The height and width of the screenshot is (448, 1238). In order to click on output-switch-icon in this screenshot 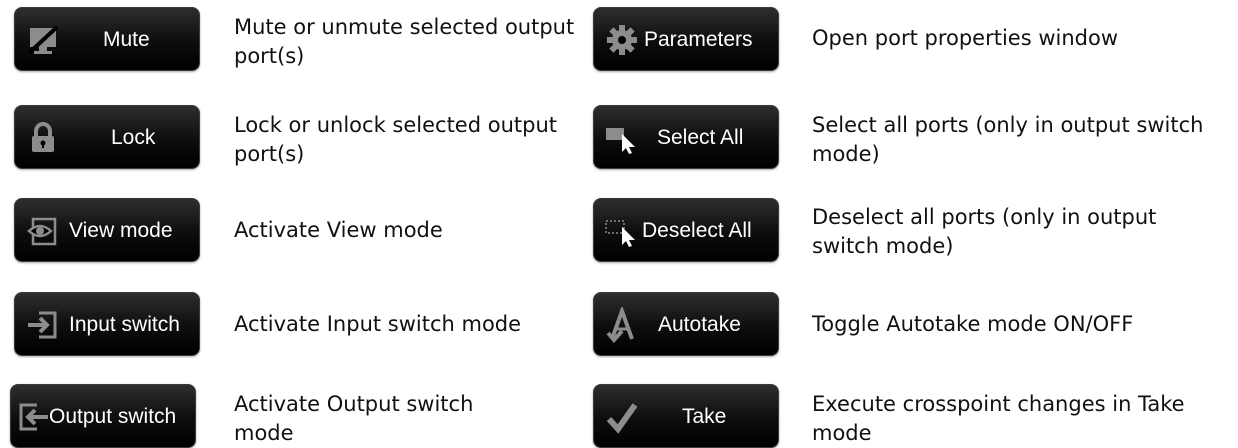, I will do `click(33, 417)`.